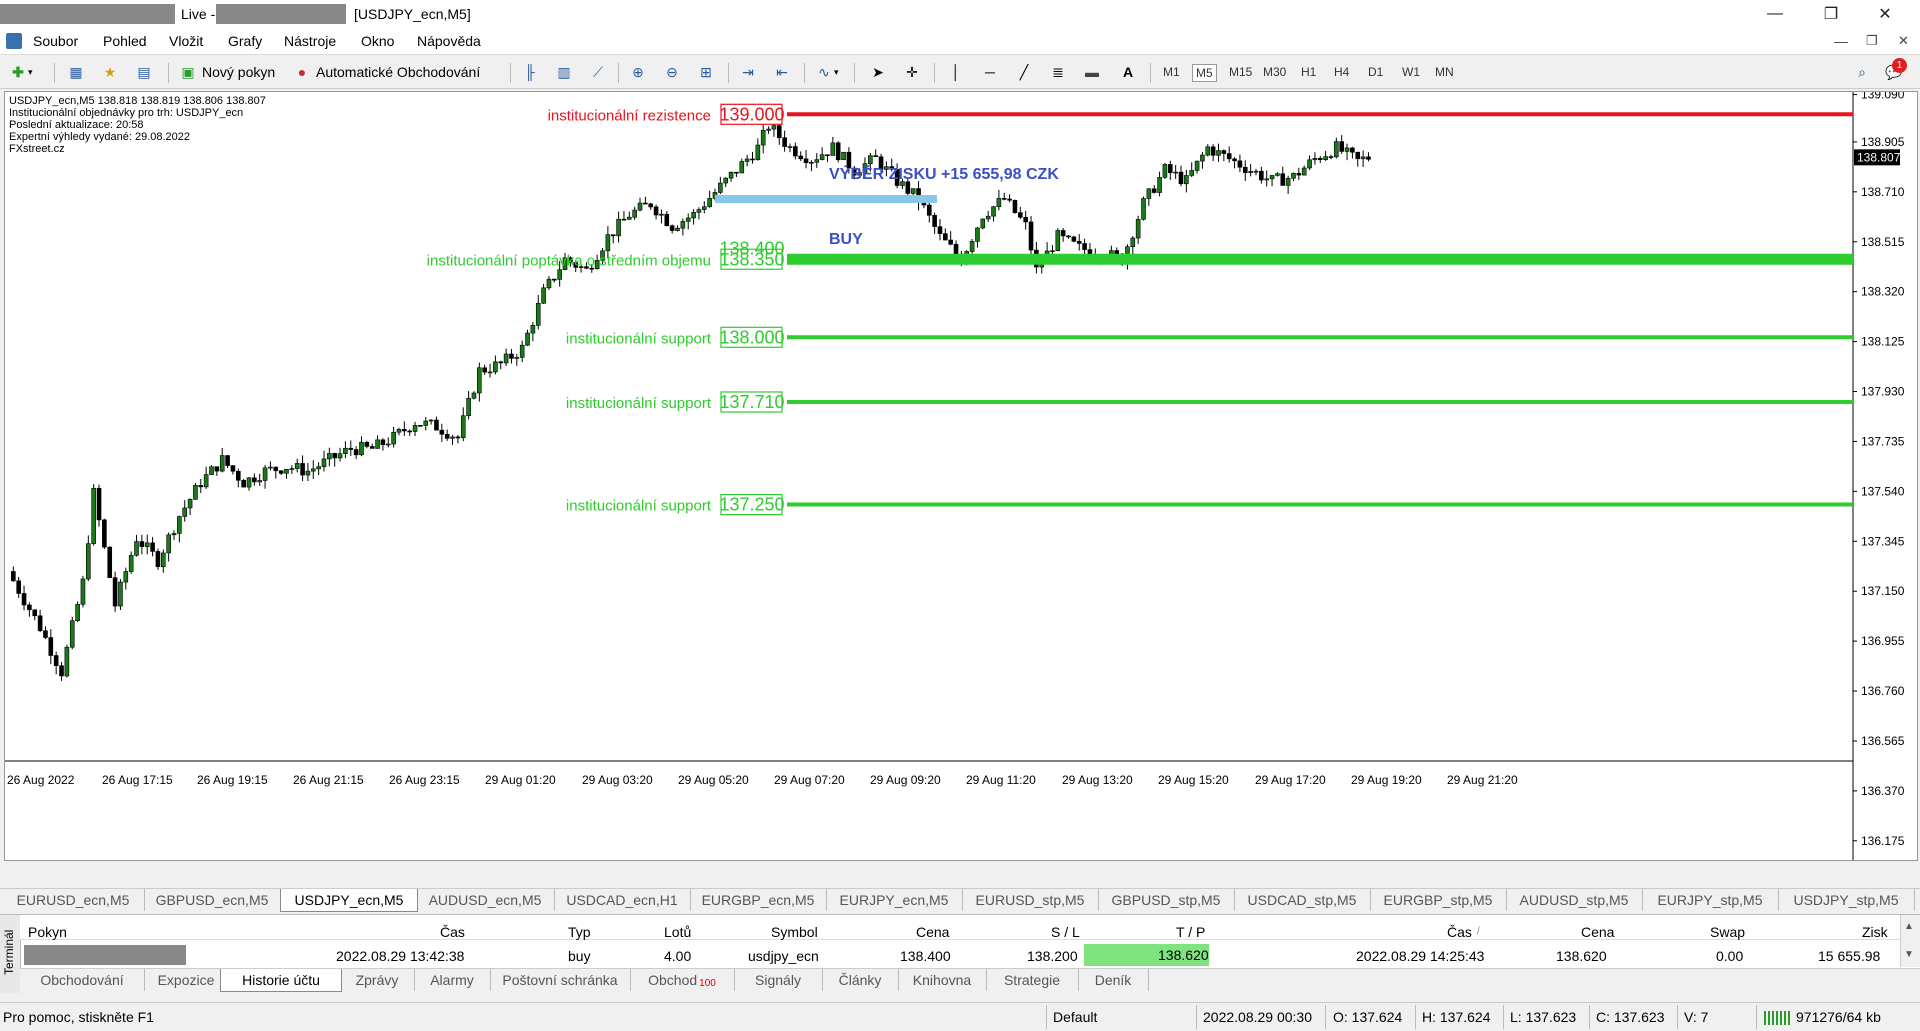  I want to click on notifications-button: 💬1, so click(1895, 70).